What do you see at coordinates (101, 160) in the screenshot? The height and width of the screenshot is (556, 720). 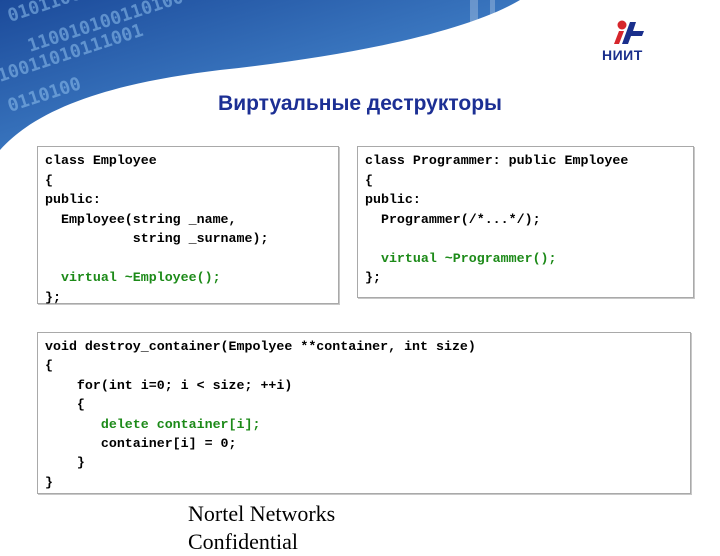 I see `code-line: class Employee` at bounding box center [101, 160].